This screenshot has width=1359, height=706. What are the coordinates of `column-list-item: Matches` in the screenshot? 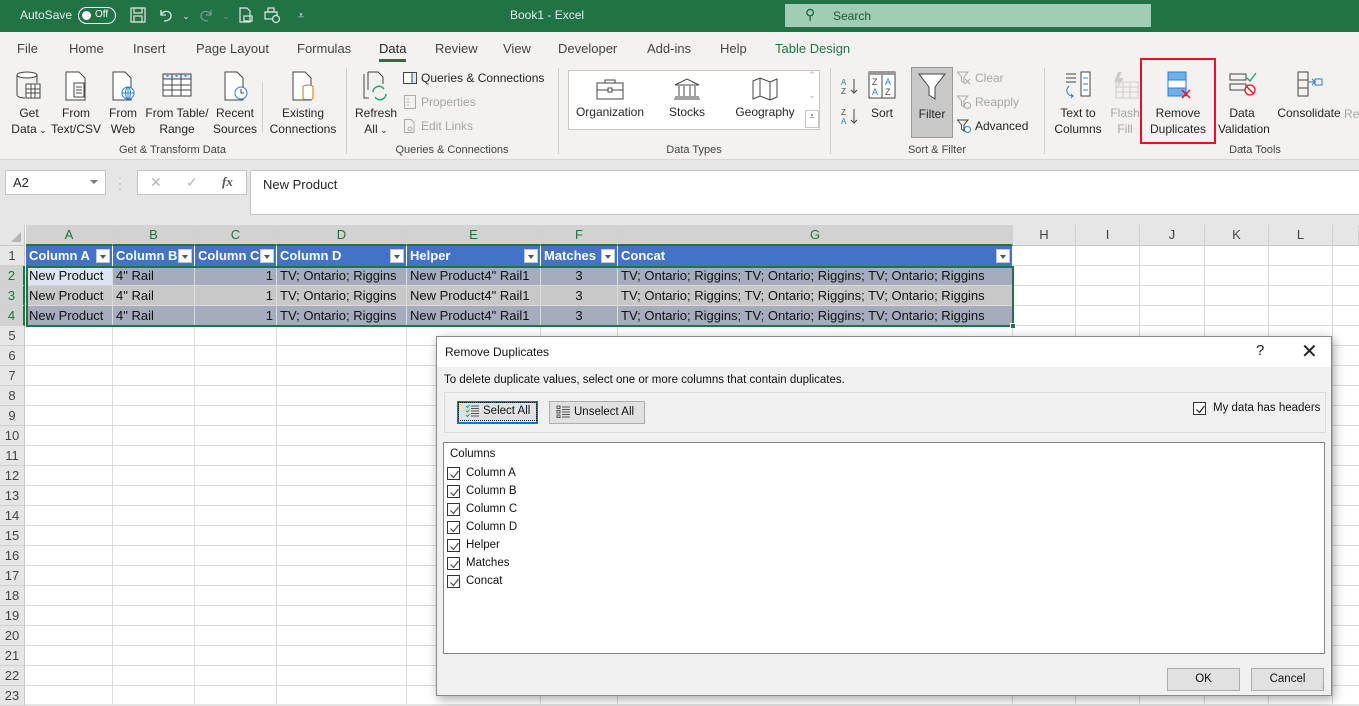 It's located at (597, 564).